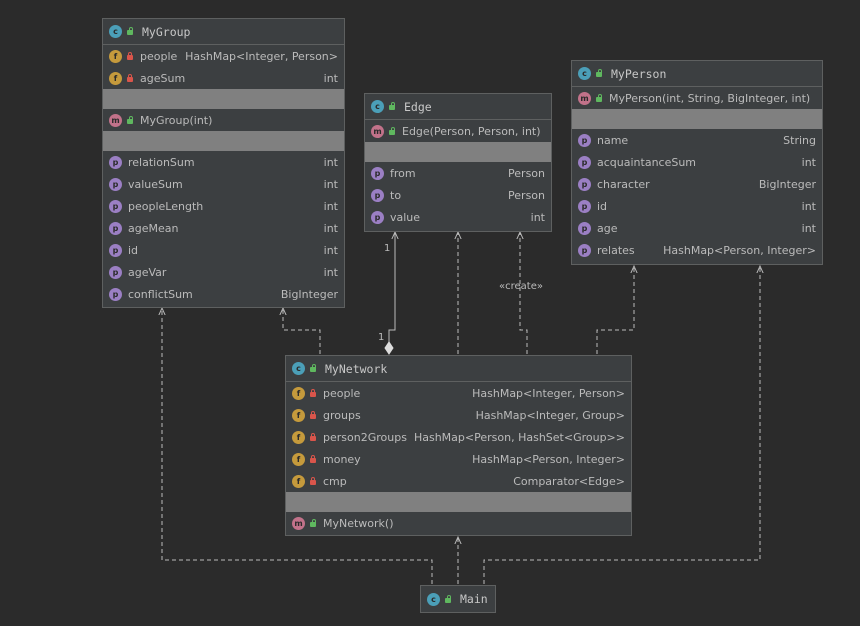  I want to click on member-row: p character BigInteger, so click(697, 184).